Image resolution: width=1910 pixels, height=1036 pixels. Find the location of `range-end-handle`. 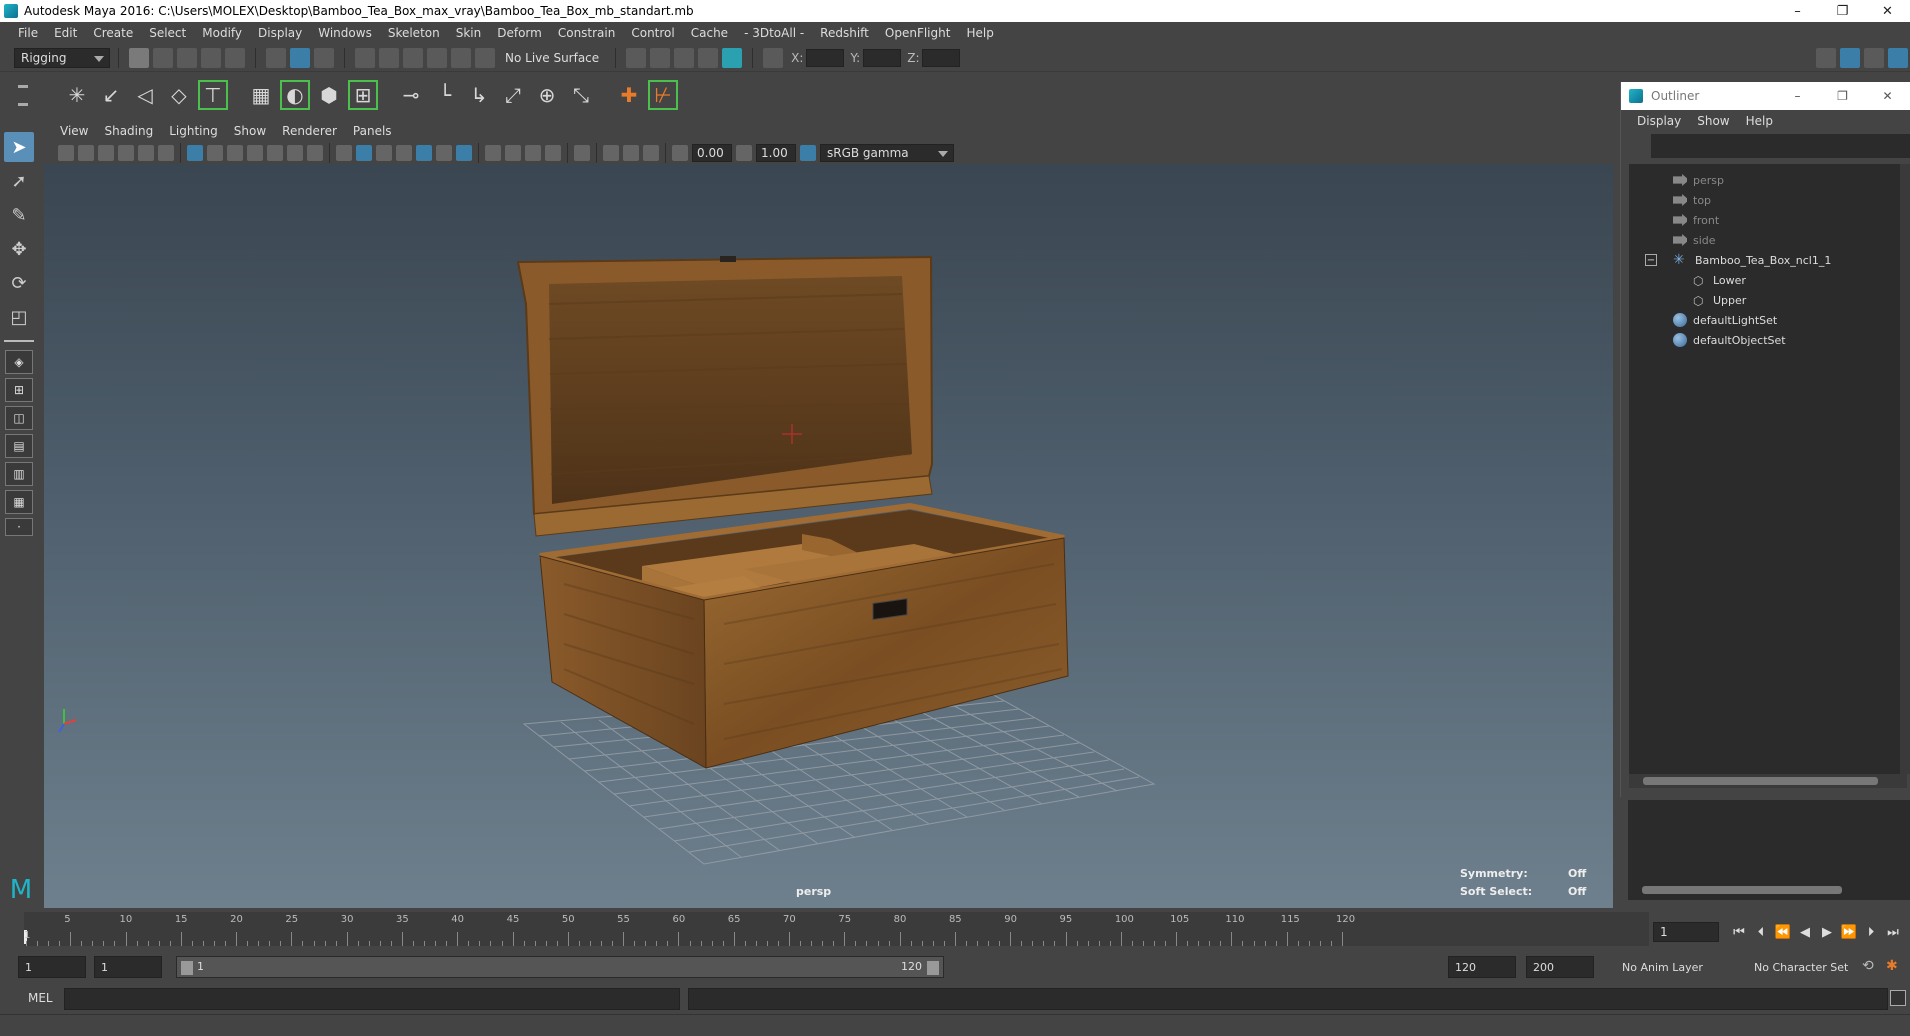

range-end-handle is located at coordinates (933, 968).